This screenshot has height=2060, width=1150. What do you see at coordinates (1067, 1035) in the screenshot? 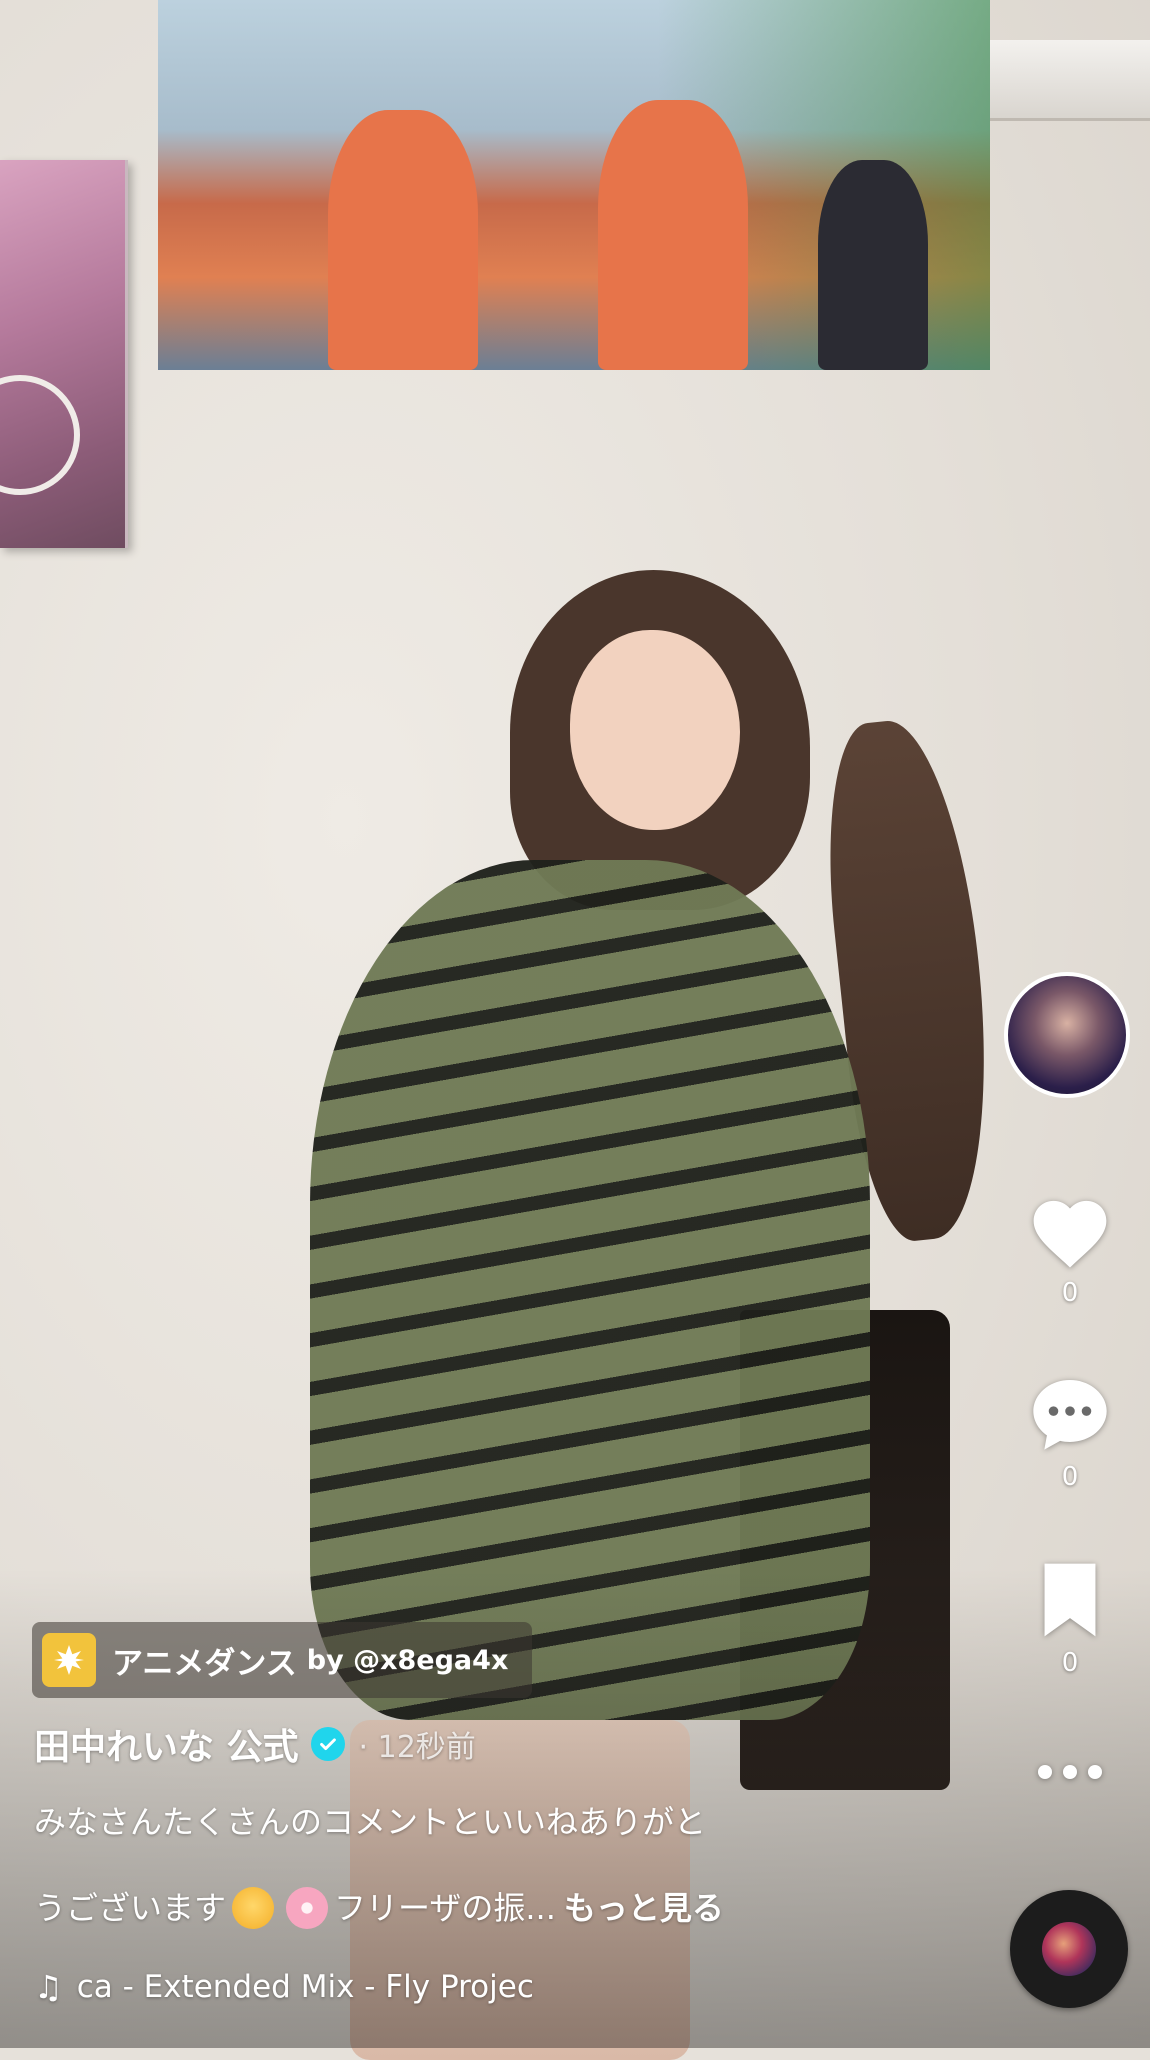
I see `creator-avatar` at bounding box center [1067, 1035].